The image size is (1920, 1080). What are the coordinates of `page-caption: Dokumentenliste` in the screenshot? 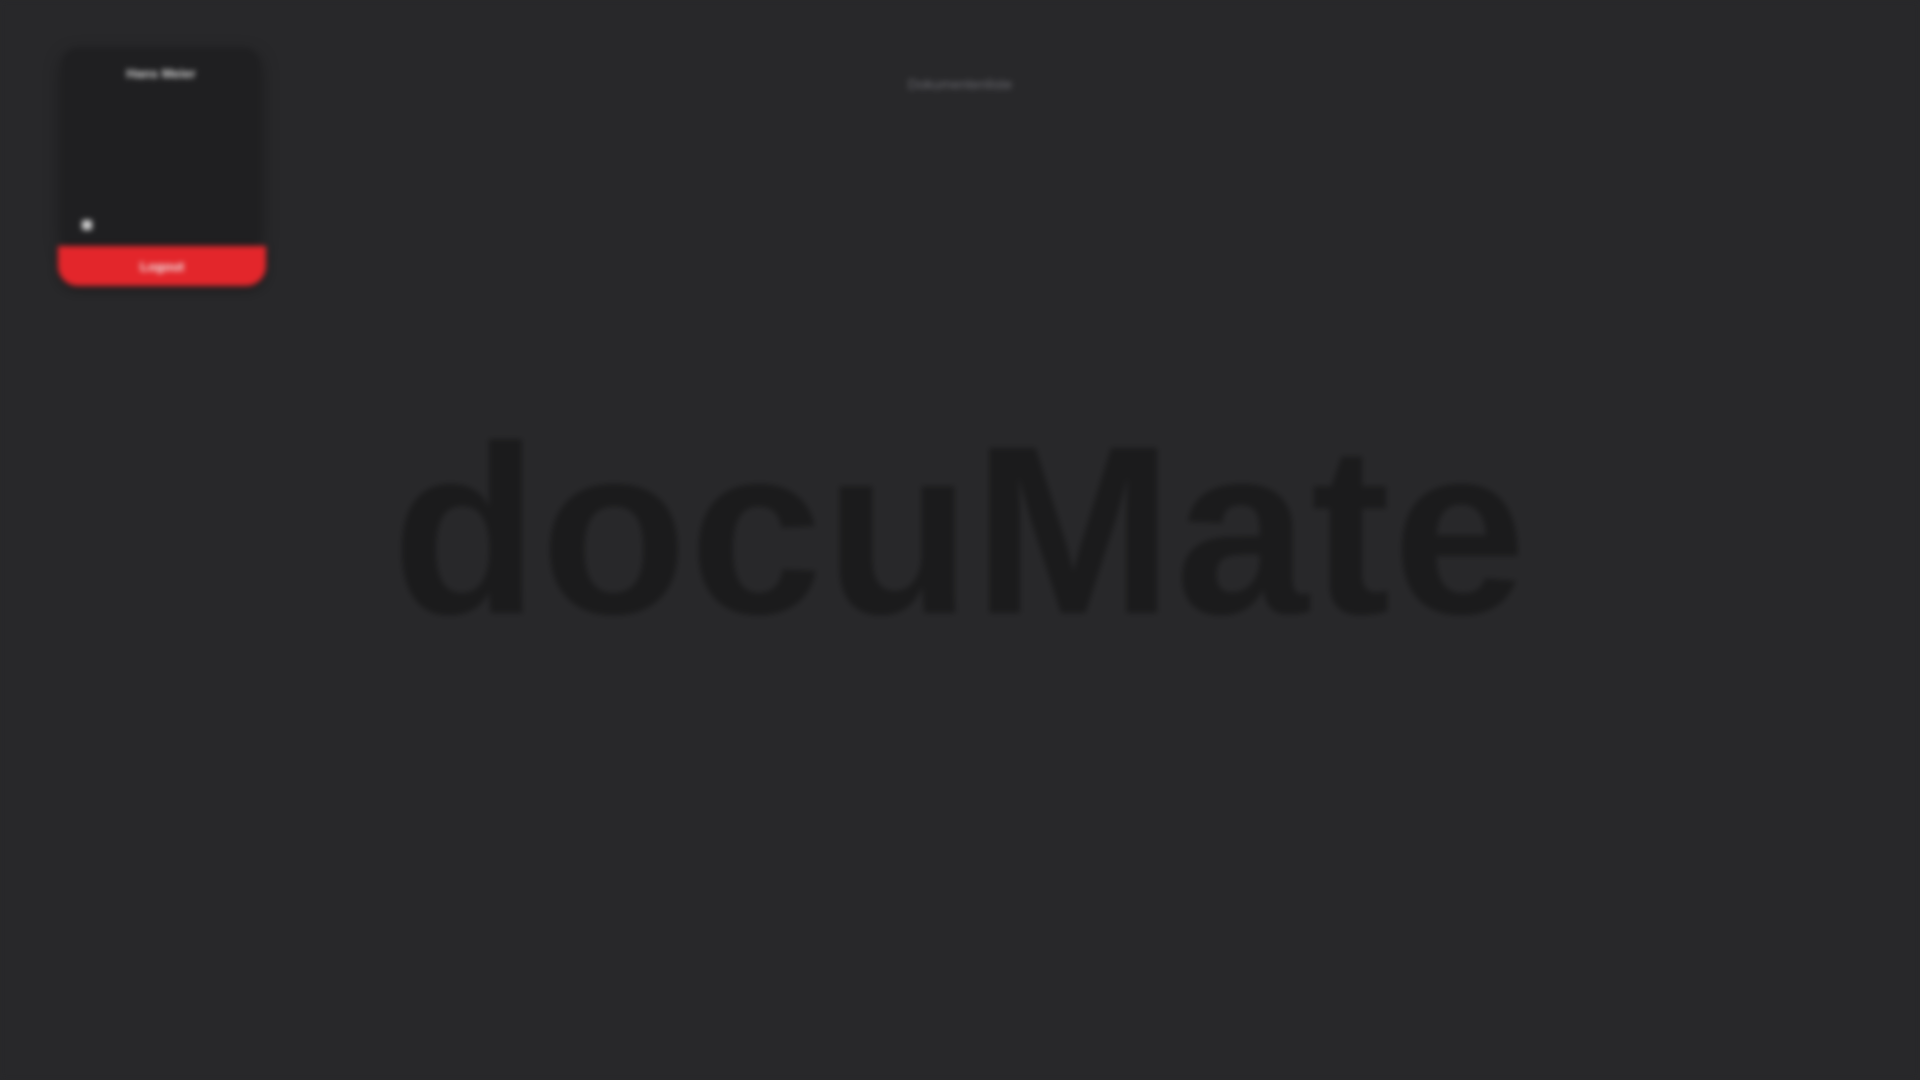 It's located at (960, 84).